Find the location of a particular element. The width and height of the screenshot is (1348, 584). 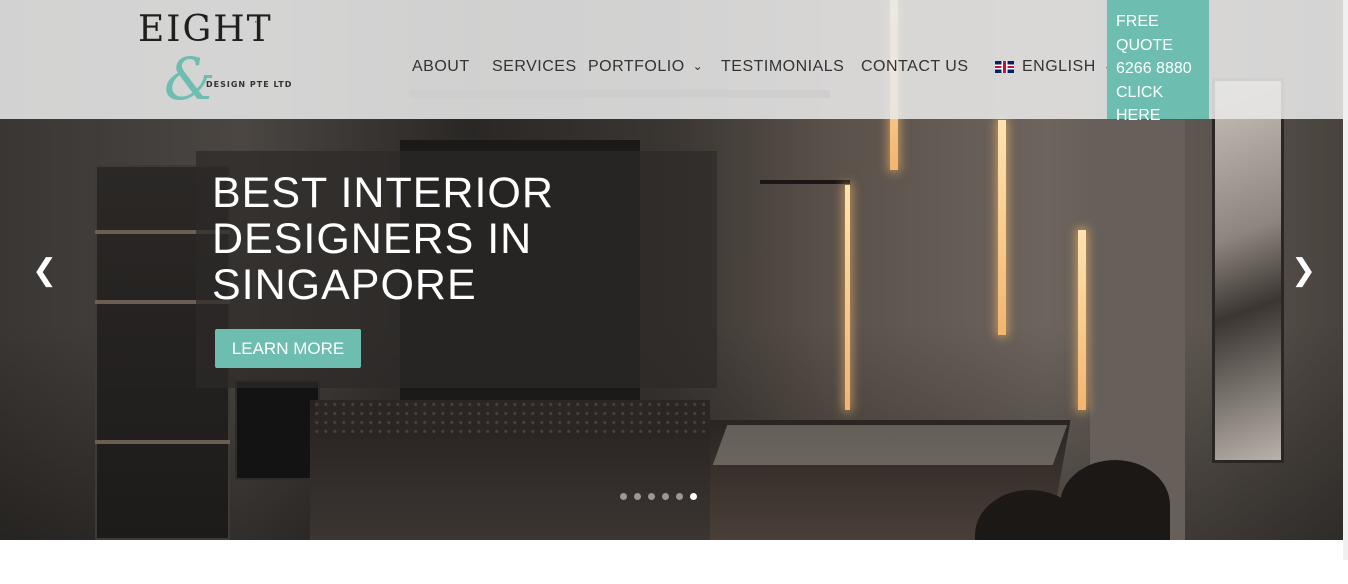

bar-top is located at coordinates (890, 445).